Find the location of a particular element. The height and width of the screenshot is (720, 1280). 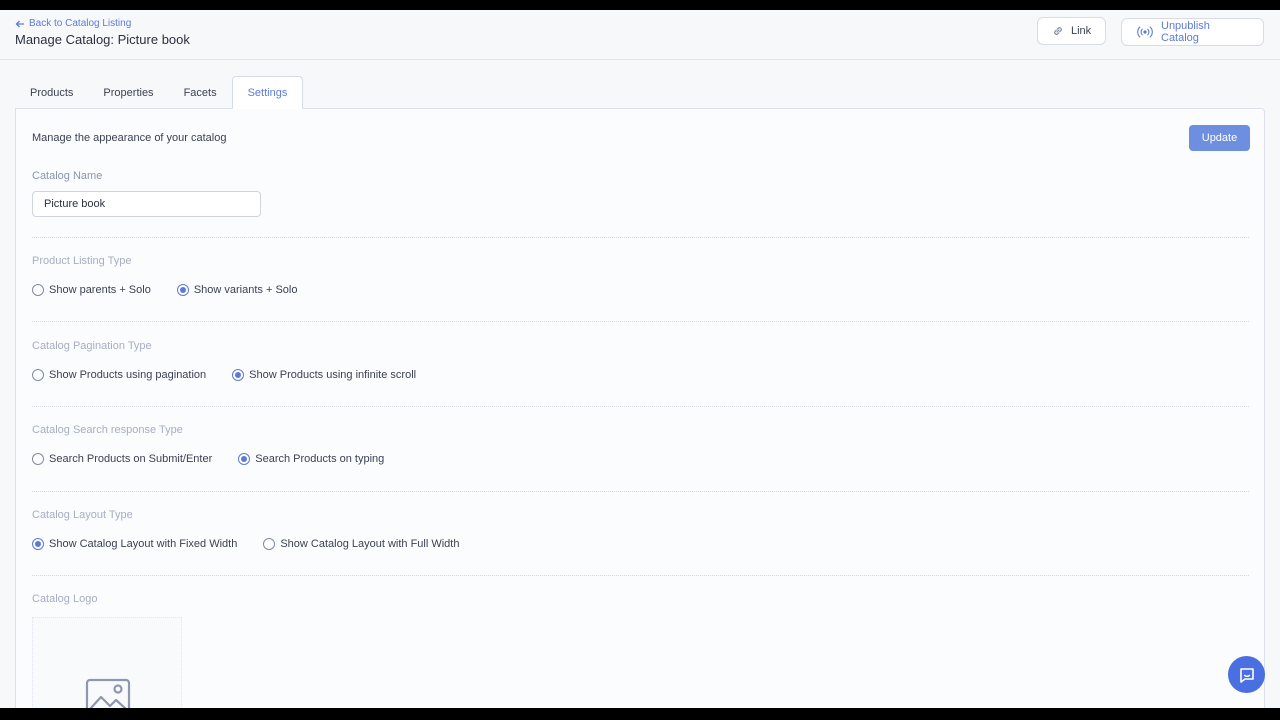

unpublish-catalog-button: Unpublish Catalog is located at coordinates (1192, 32).